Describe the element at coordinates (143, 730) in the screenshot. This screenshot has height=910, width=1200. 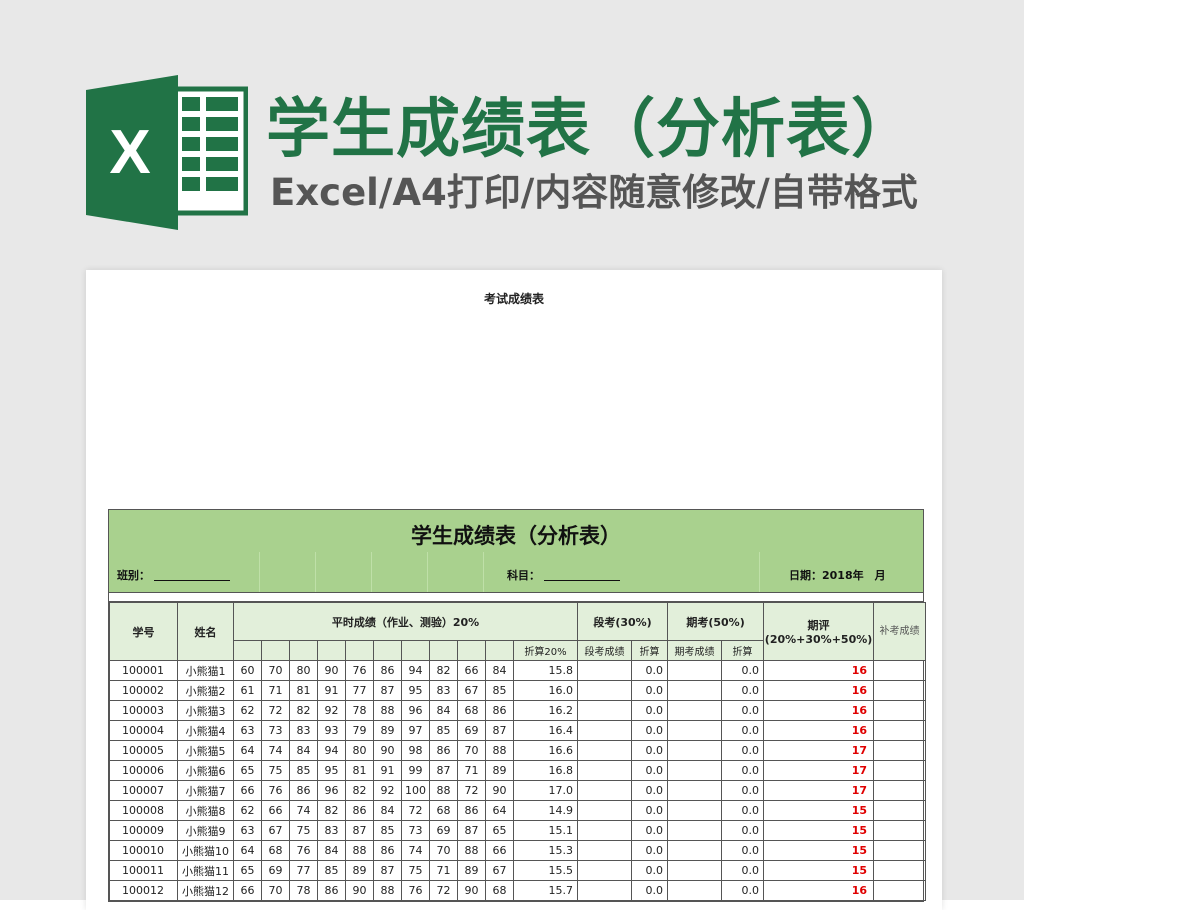
I see `cell-student-id: 100004` at that location.